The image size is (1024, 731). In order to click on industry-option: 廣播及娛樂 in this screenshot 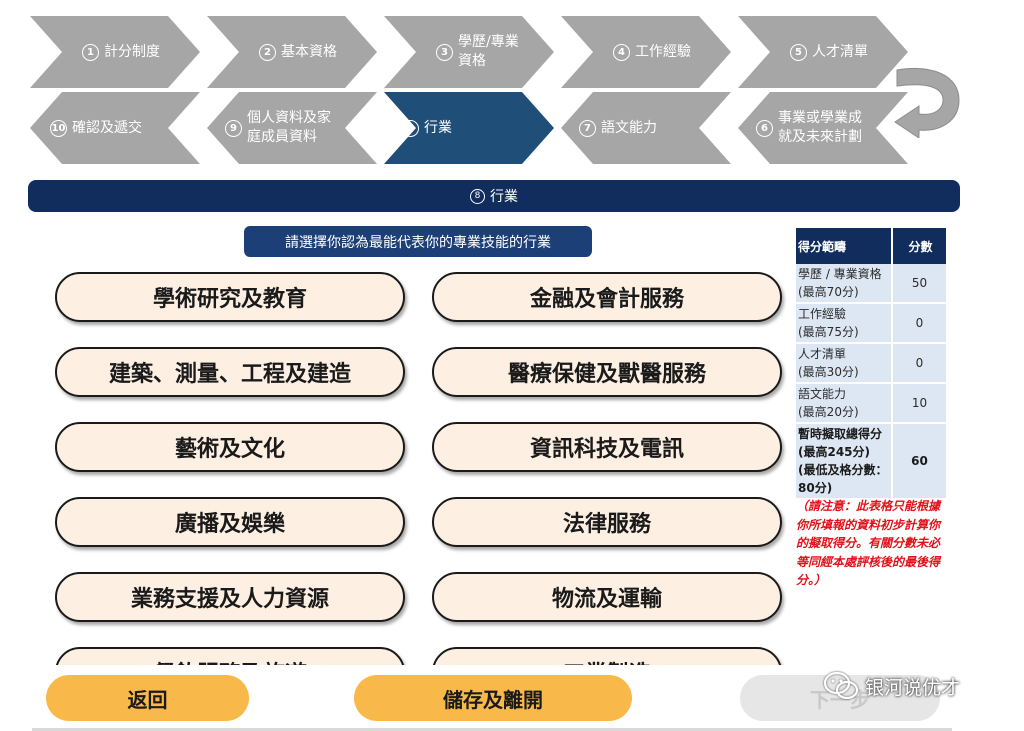, I will do `click(230, 522)`.